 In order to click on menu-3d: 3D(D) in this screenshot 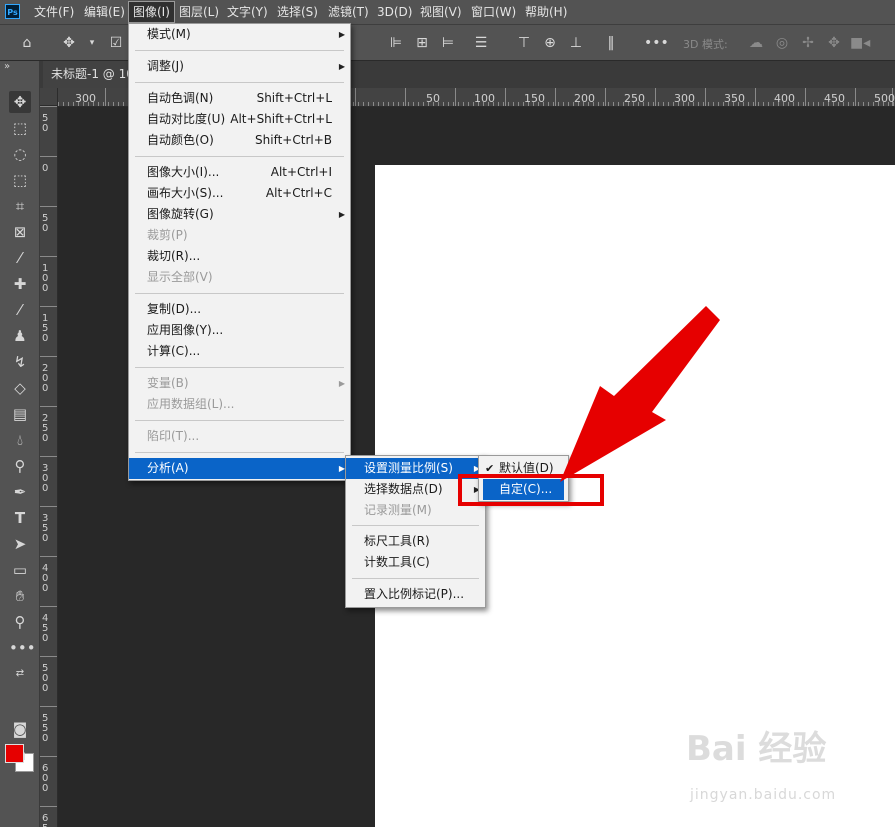, I will do `click(394, 12)`.